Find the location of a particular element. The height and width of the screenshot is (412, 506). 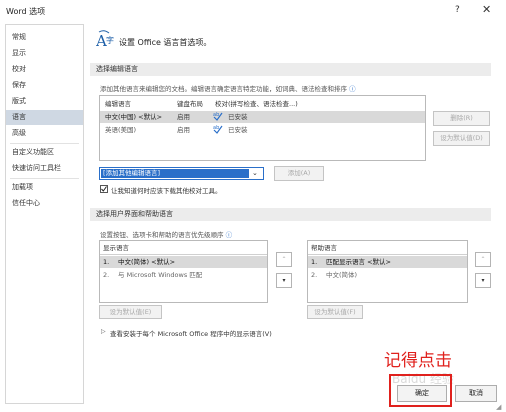

page-title: 设置 Office 语言首选项。 is located at coordinates (165, 42).